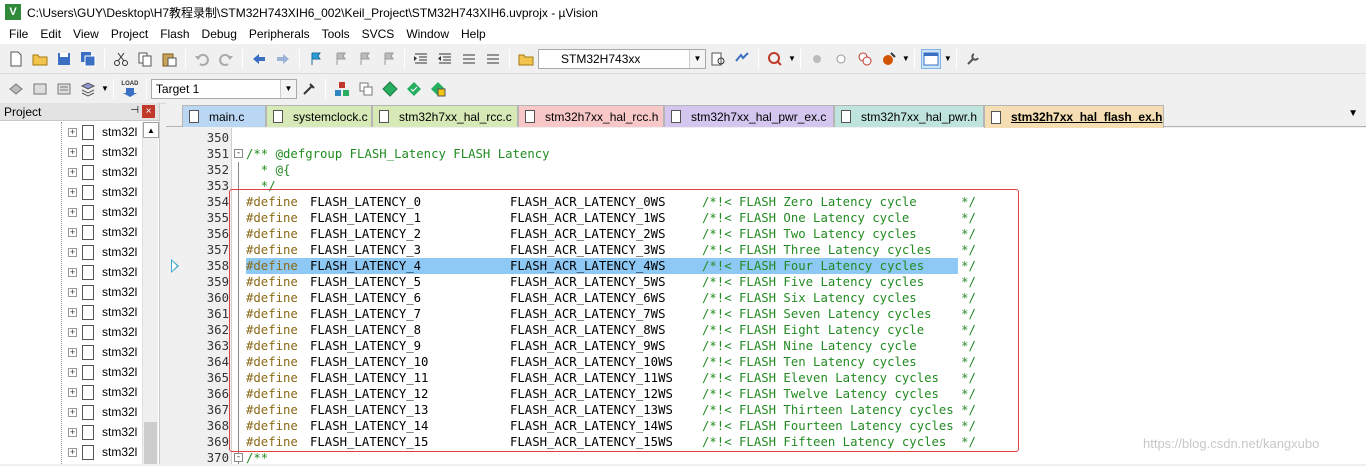  Describe the element at coordinates (414, 89) in the screenshot. I see `select-packs-icon` at that location.